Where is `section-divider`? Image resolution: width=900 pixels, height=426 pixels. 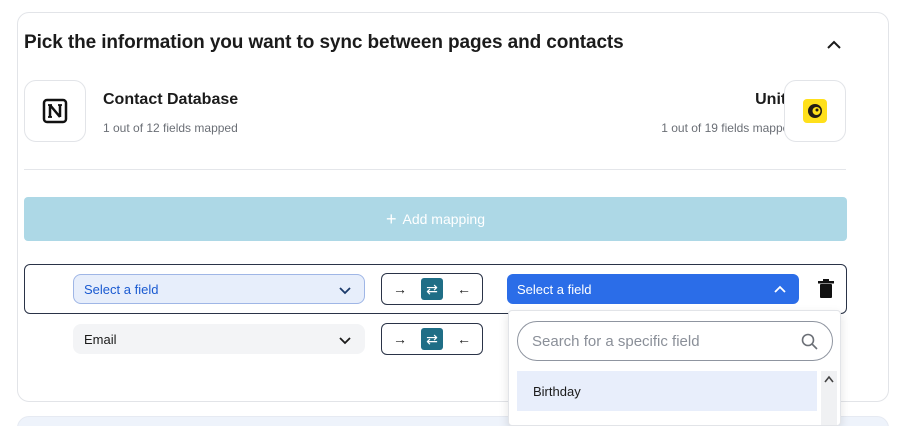 section-divider is located at coordinates (435, 169).